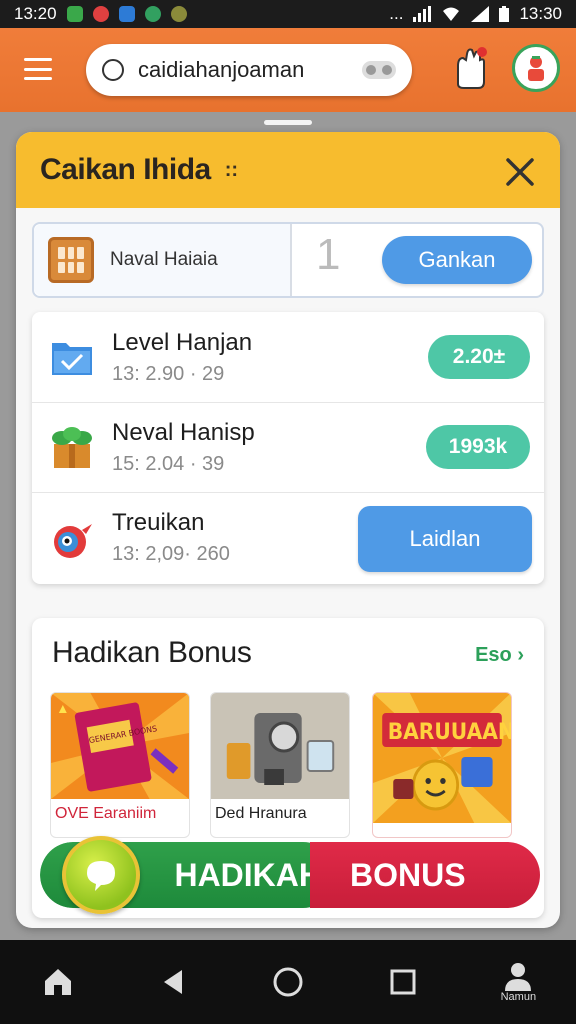 The width and height of the screenshot is (576, 1024). I want to click on cell-signal-icon, so click(480, 14).